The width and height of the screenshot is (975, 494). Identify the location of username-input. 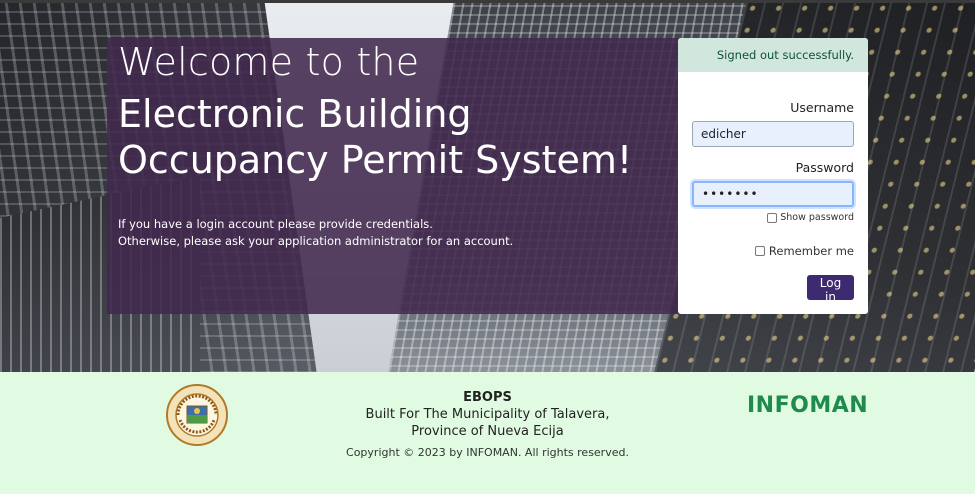
(773, 134).